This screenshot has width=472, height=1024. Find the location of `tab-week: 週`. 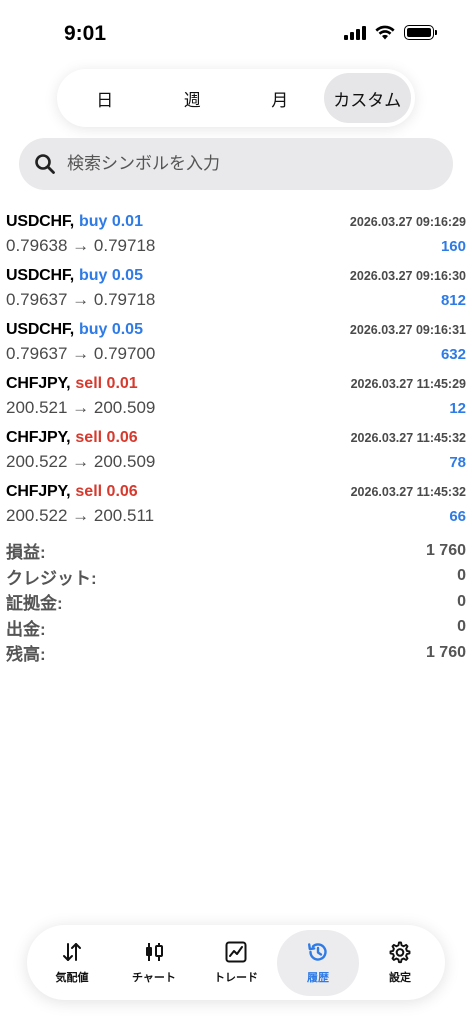

tab-week: 週 is located at coordinates (193, 98).